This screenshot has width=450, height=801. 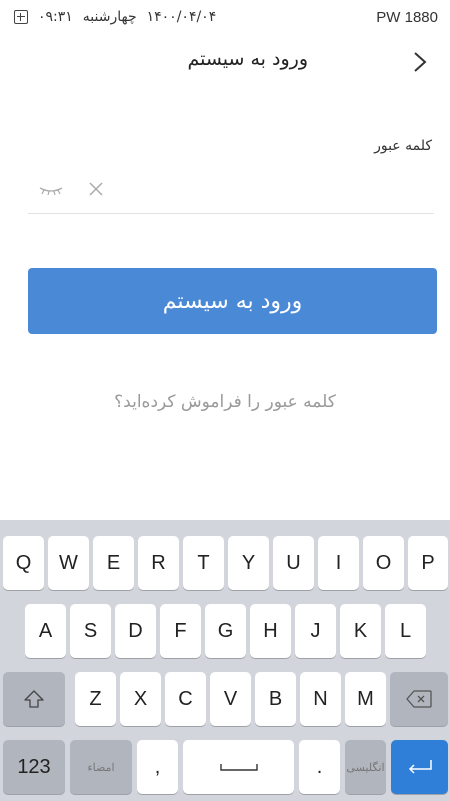 I want to click on eye-closed-icon, so click(x=51, y=191).